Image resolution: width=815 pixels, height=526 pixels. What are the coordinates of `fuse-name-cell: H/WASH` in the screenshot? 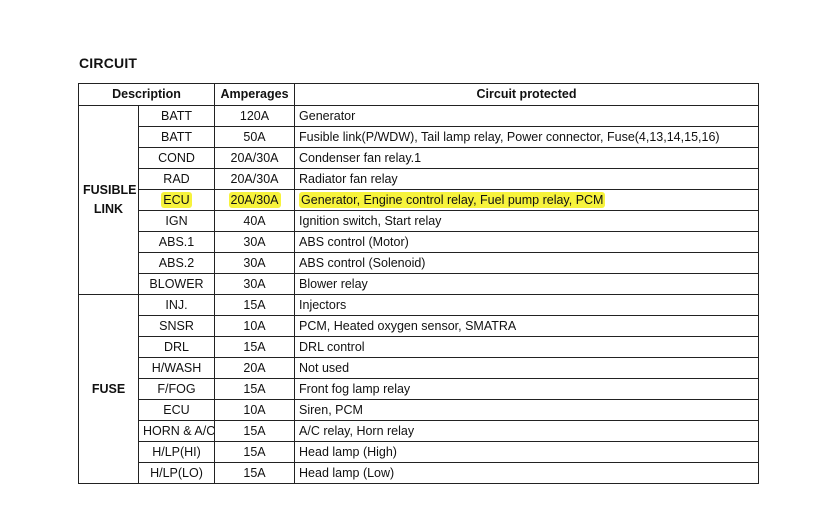 It's located at (176, 368).